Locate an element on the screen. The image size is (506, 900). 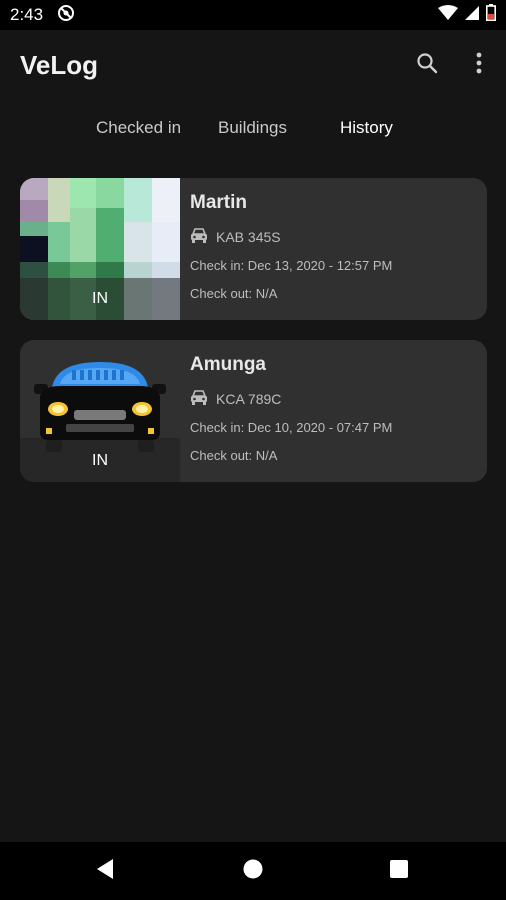
tab-checked-in: Checked in is located at coordinates (138, 128).